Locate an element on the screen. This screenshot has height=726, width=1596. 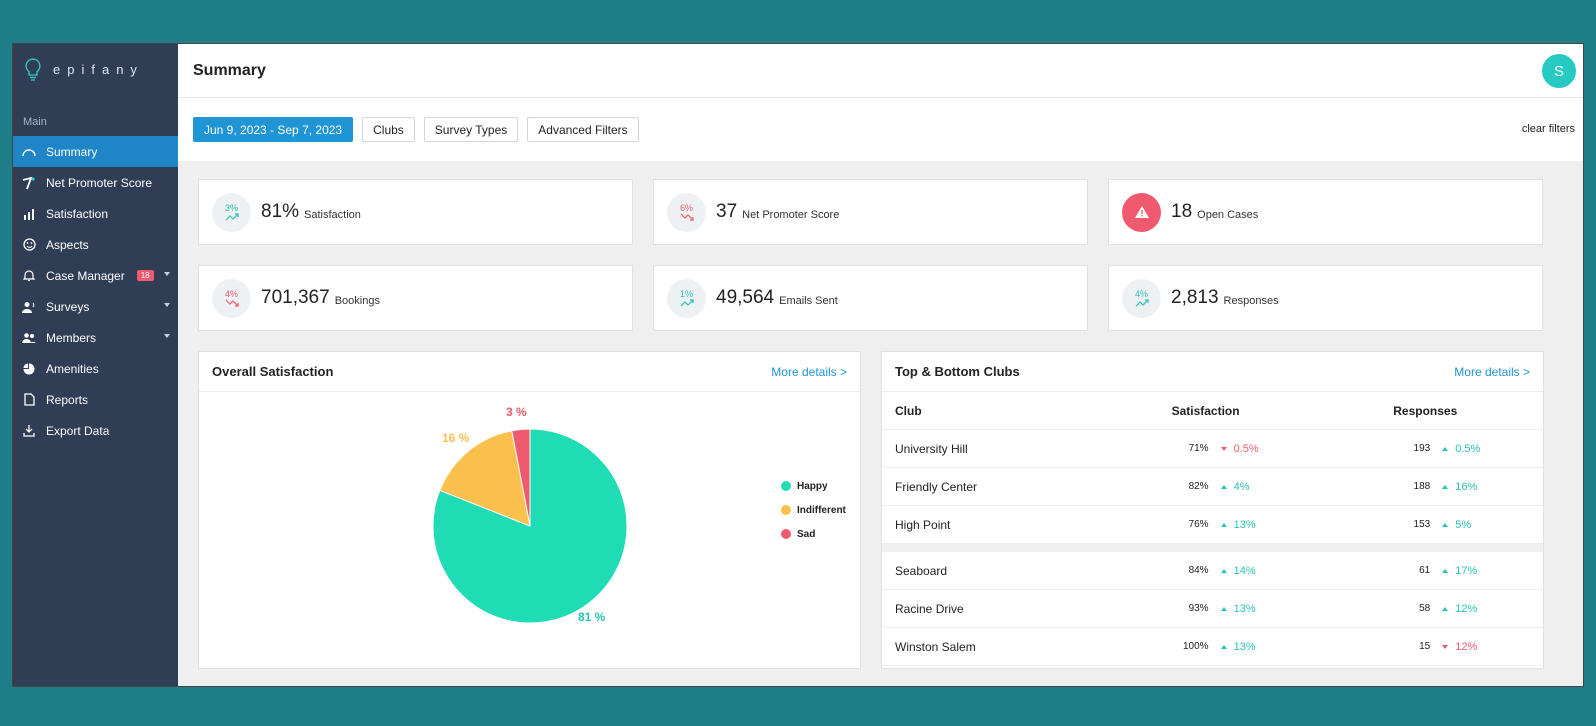
responses-value: 15 is located at coordinates (1425, 646).